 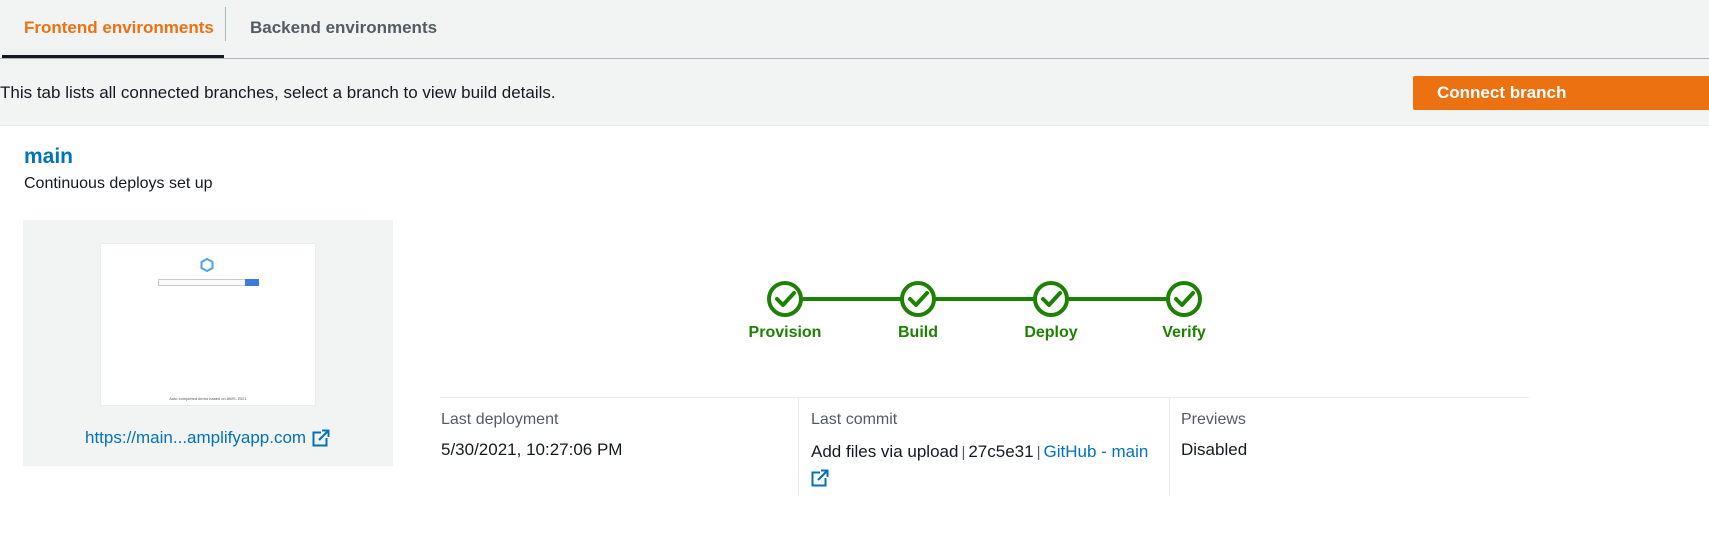 I want to click on commit-message: Add files via upload, so click(x=885, y=451).